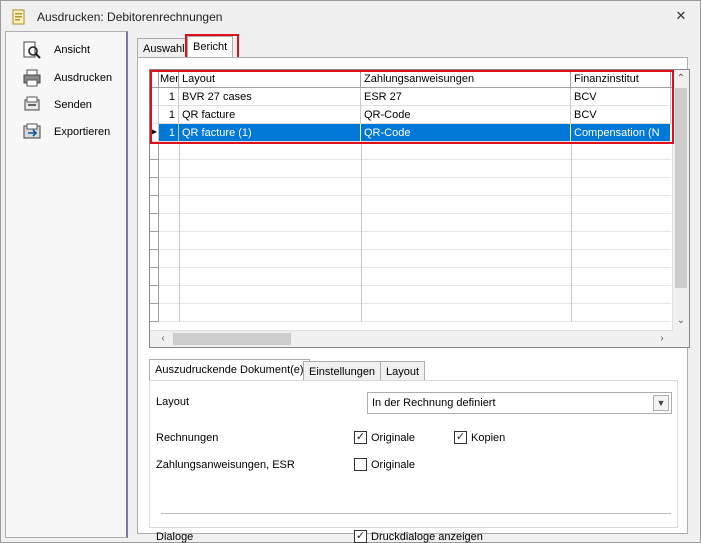  I want to click on close-icon: ✕, so click(681, 16).